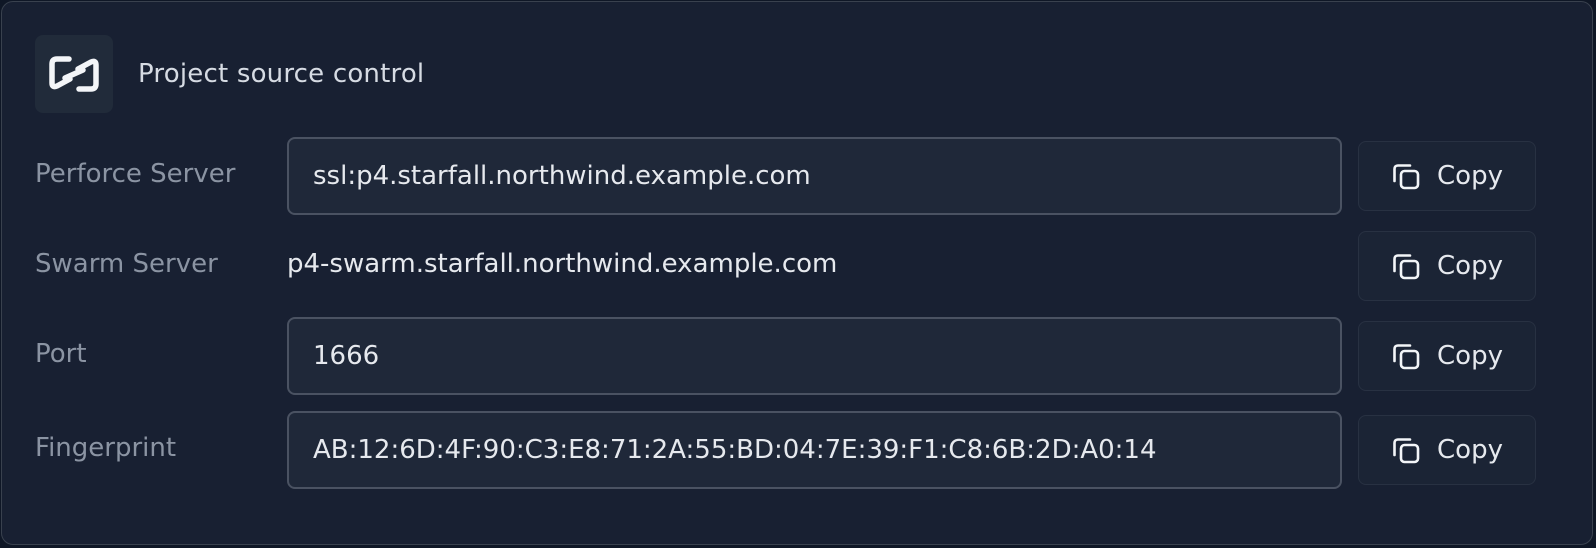 Image resolution: width=1596 pixels, height=548 pixels. I want to click on copy-perforce-server-button: Copy, so click(1447, 176).